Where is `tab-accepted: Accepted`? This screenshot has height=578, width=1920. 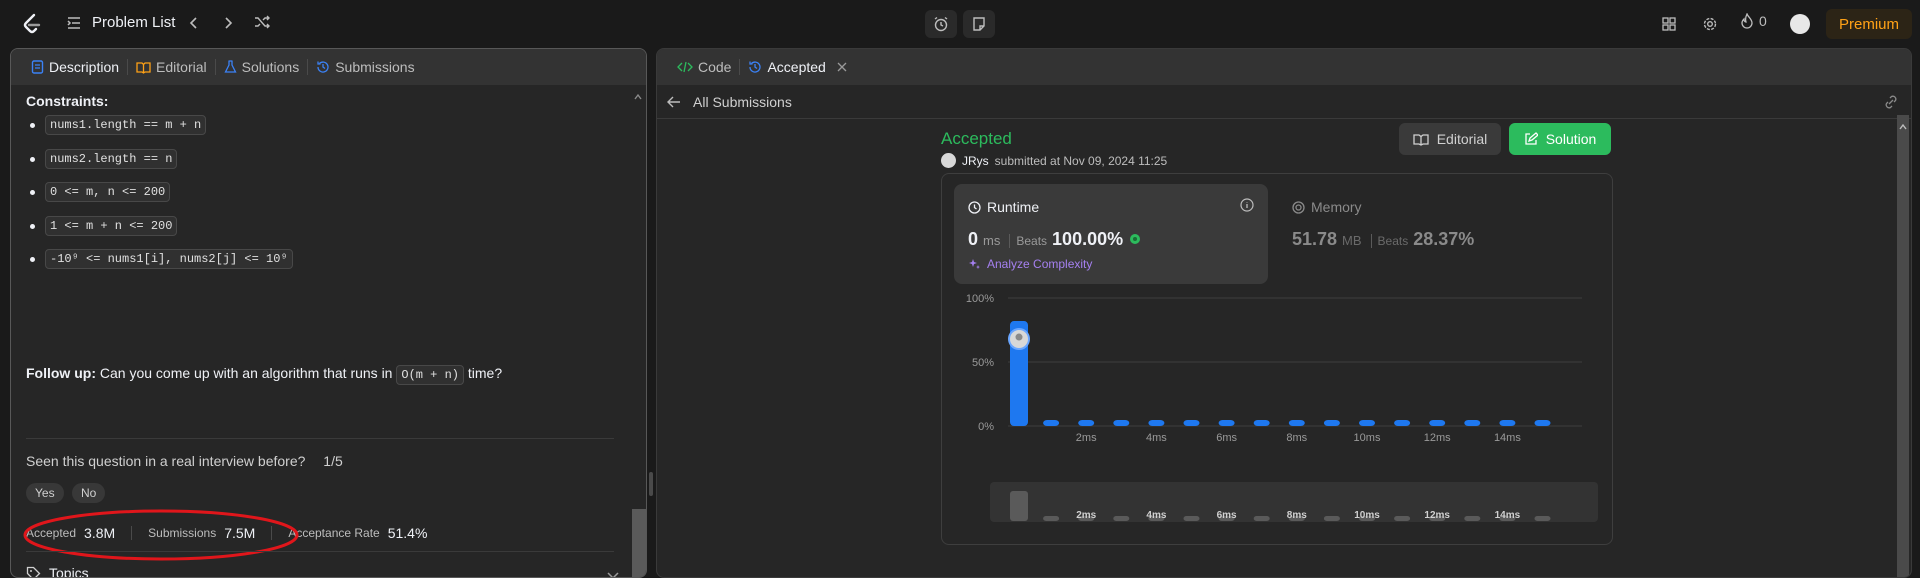 tab-accepted: Accepted is located at coordinates (797, 67).